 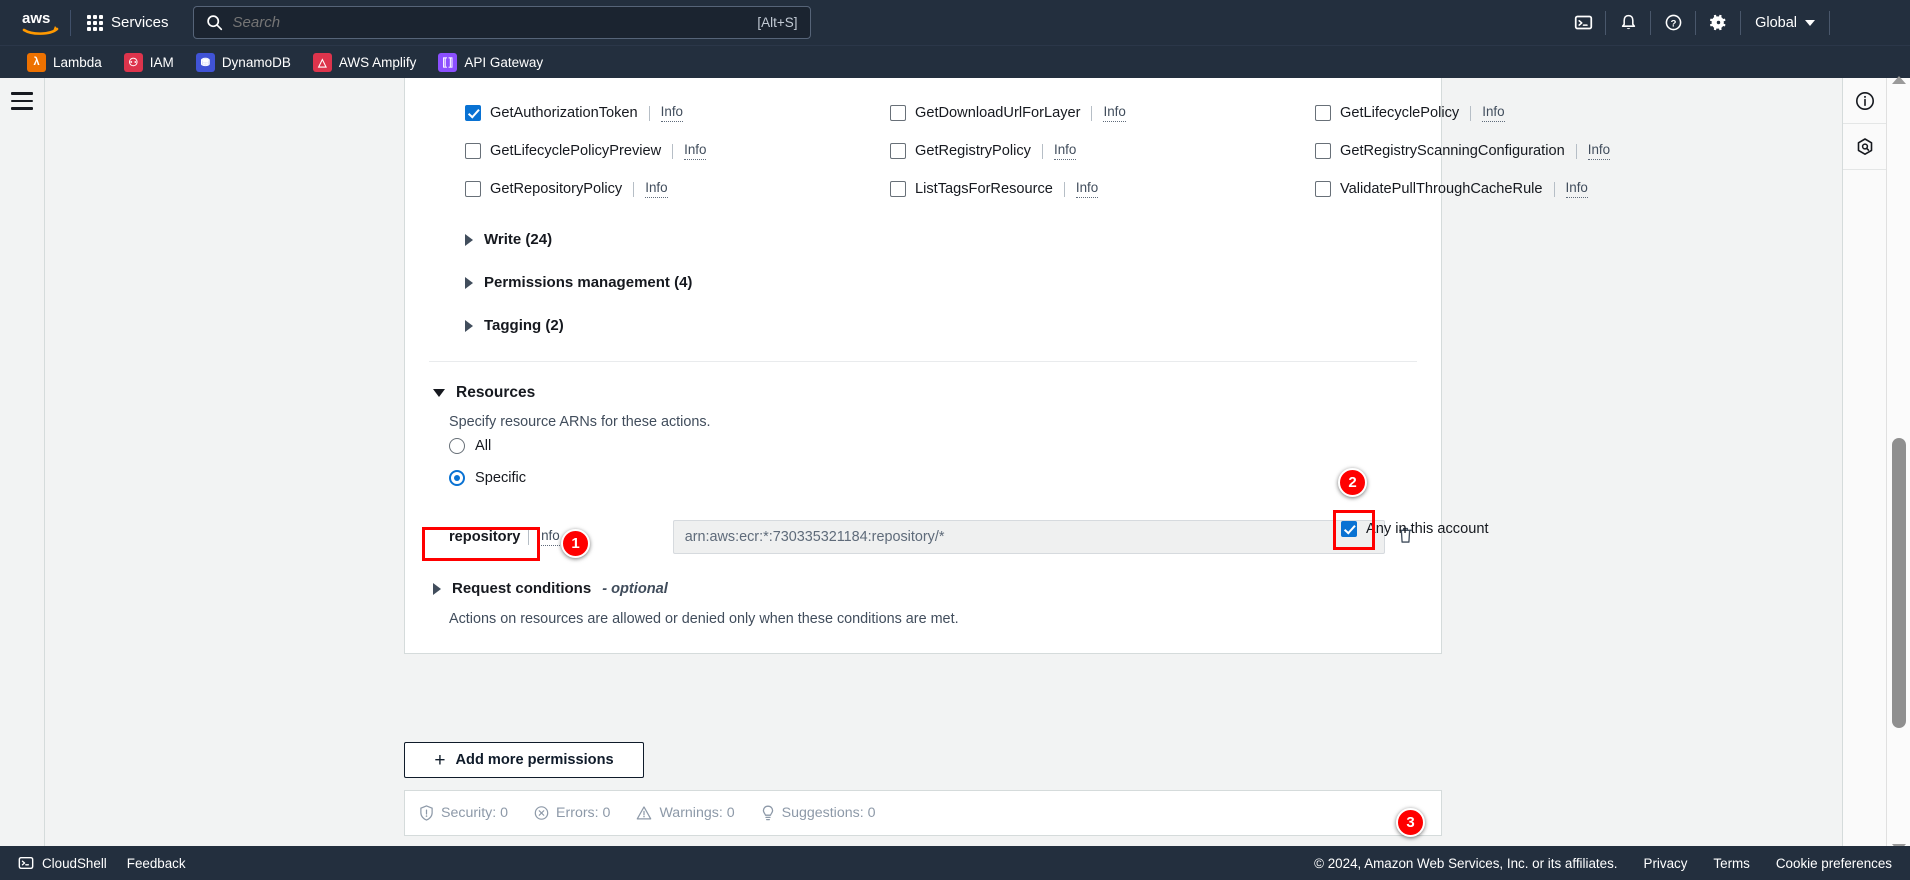 I want to click on page-scrollbar, so click(x=1898, y=467).